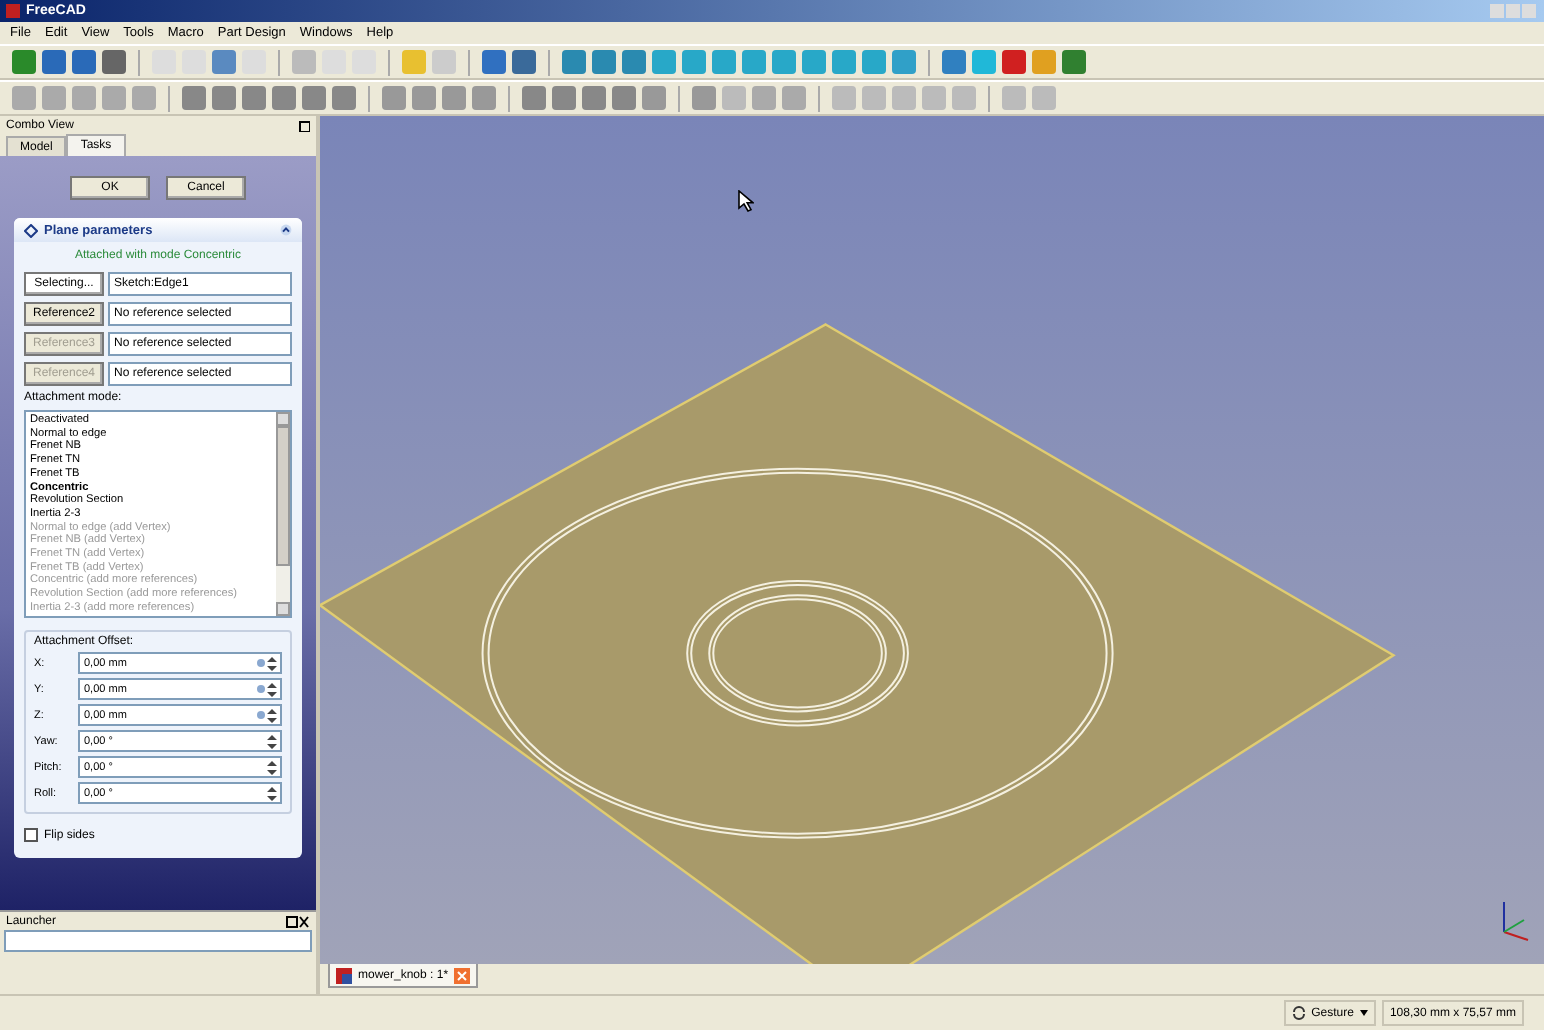  What do you see at coordinates (158, 514) in the screenshot?
I see `attachment-mode-list` at bounding box center [158, 514].